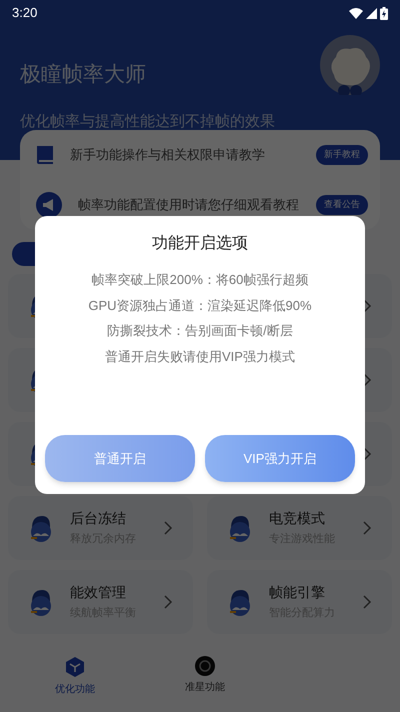 This screenshot has width=400, height=712. What do you see at coordinates (342, 205) in the screenshot?
I see `notice-badge: 查看公告` at bounding box center [342, 205].